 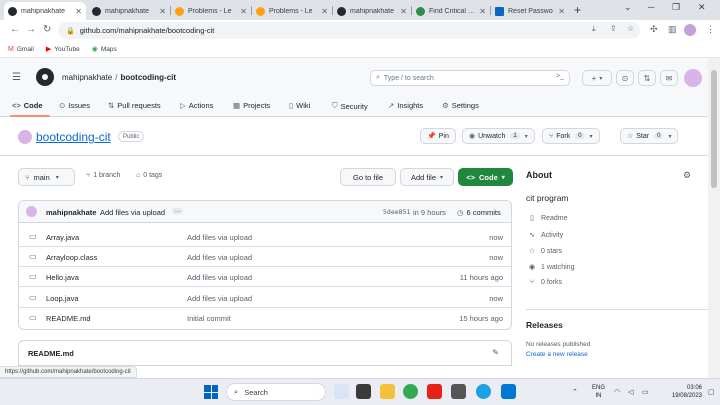 I want to click on pull-requests-header-button: ⇅, so click(x=647, y=78).